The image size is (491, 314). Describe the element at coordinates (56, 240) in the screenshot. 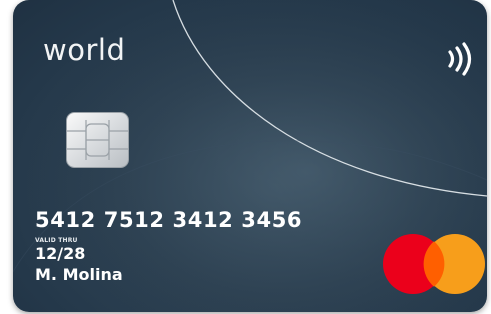

I see `valid-thru-label: VALID THRU` at that location.